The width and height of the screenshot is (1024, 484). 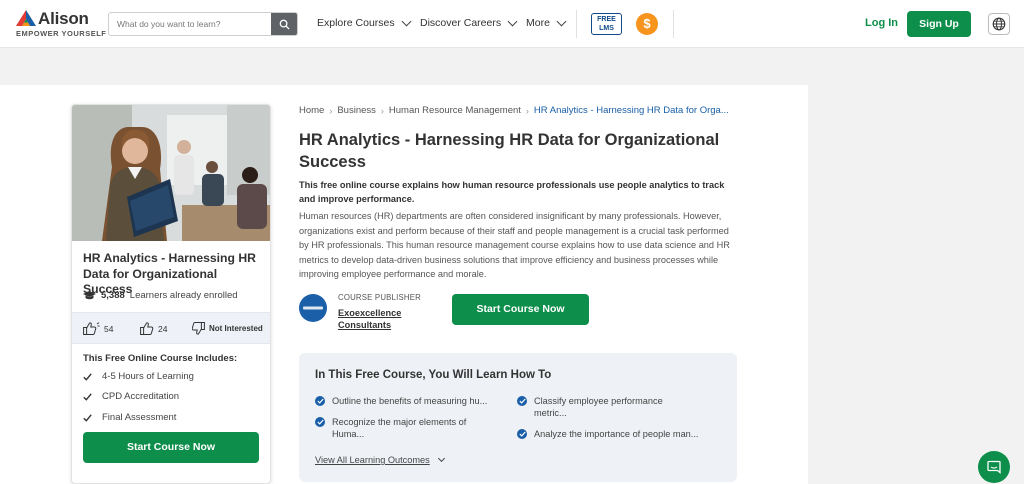 What do you see at coordinates (89, 294) in the screenshot?
I see `graduation-cap-icon` at bounding box center [89, 294].